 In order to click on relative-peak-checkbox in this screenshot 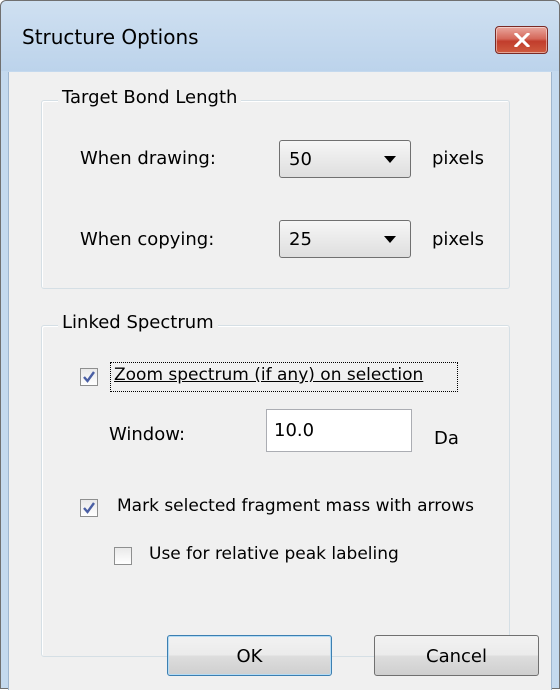, I will do `click(123, 556)`.